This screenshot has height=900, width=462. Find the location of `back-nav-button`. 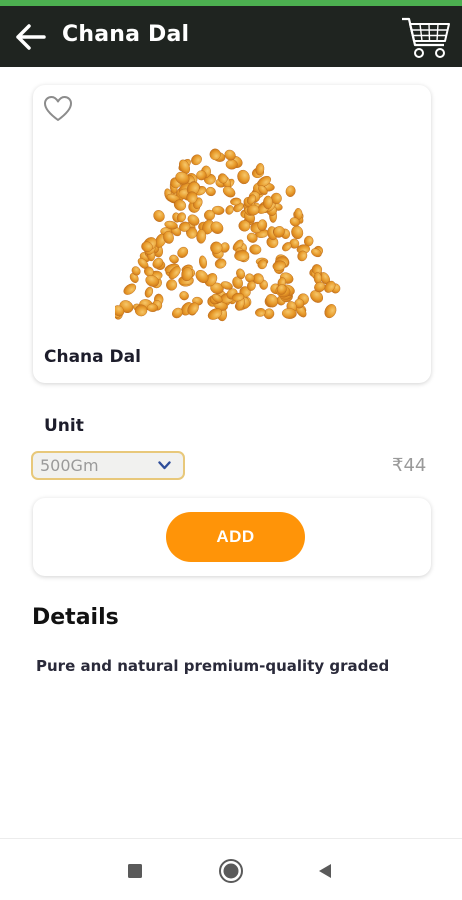

back-nav-button is located at coordinates (325, 871).